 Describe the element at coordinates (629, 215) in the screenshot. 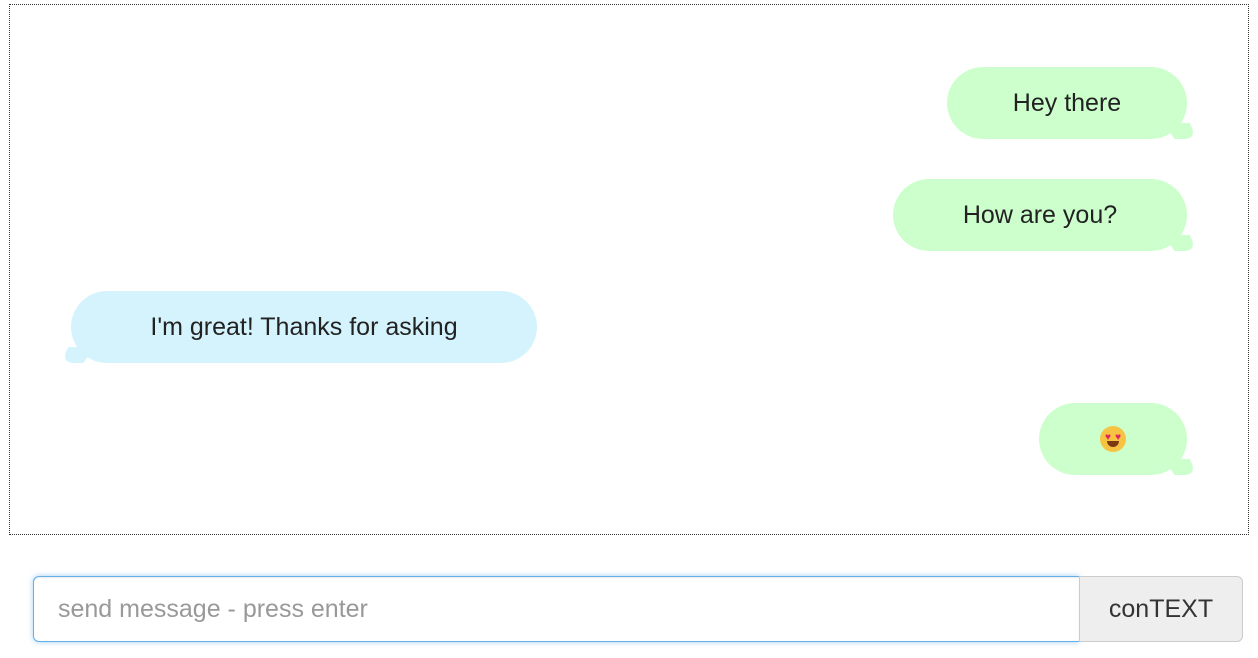

I see `message-row: How are you?` at that location.